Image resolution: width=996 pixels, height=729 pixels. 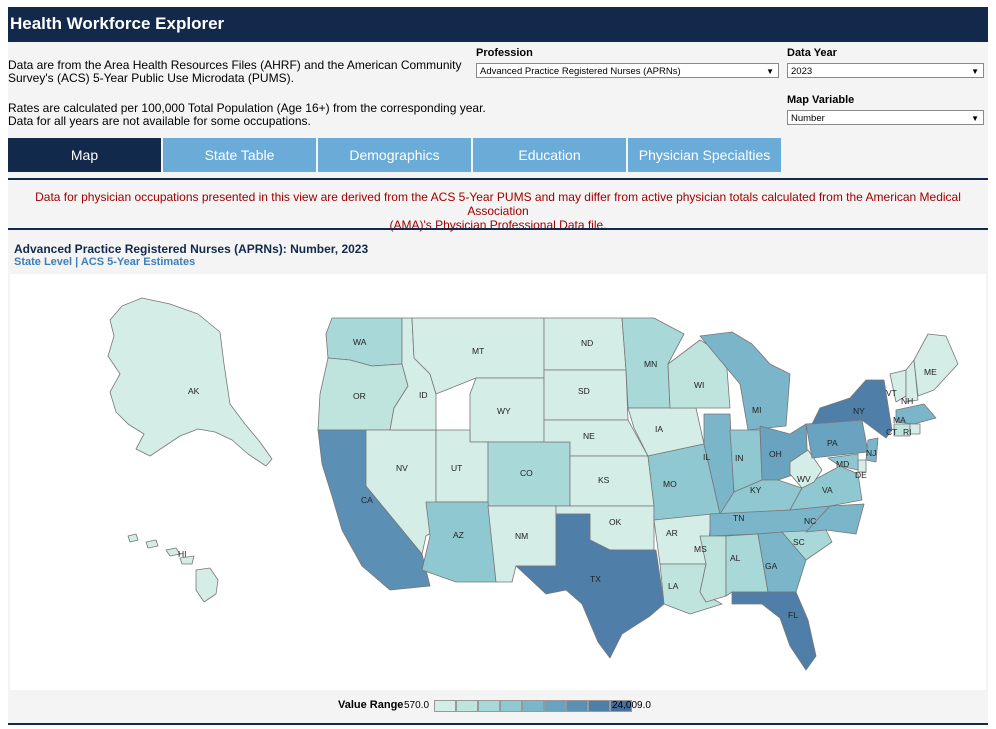 What do you see at coordinates (498, 24) in the screenshot?
I see `title-bar: Health Workforce Explorer` at bounding box center [498, 24].